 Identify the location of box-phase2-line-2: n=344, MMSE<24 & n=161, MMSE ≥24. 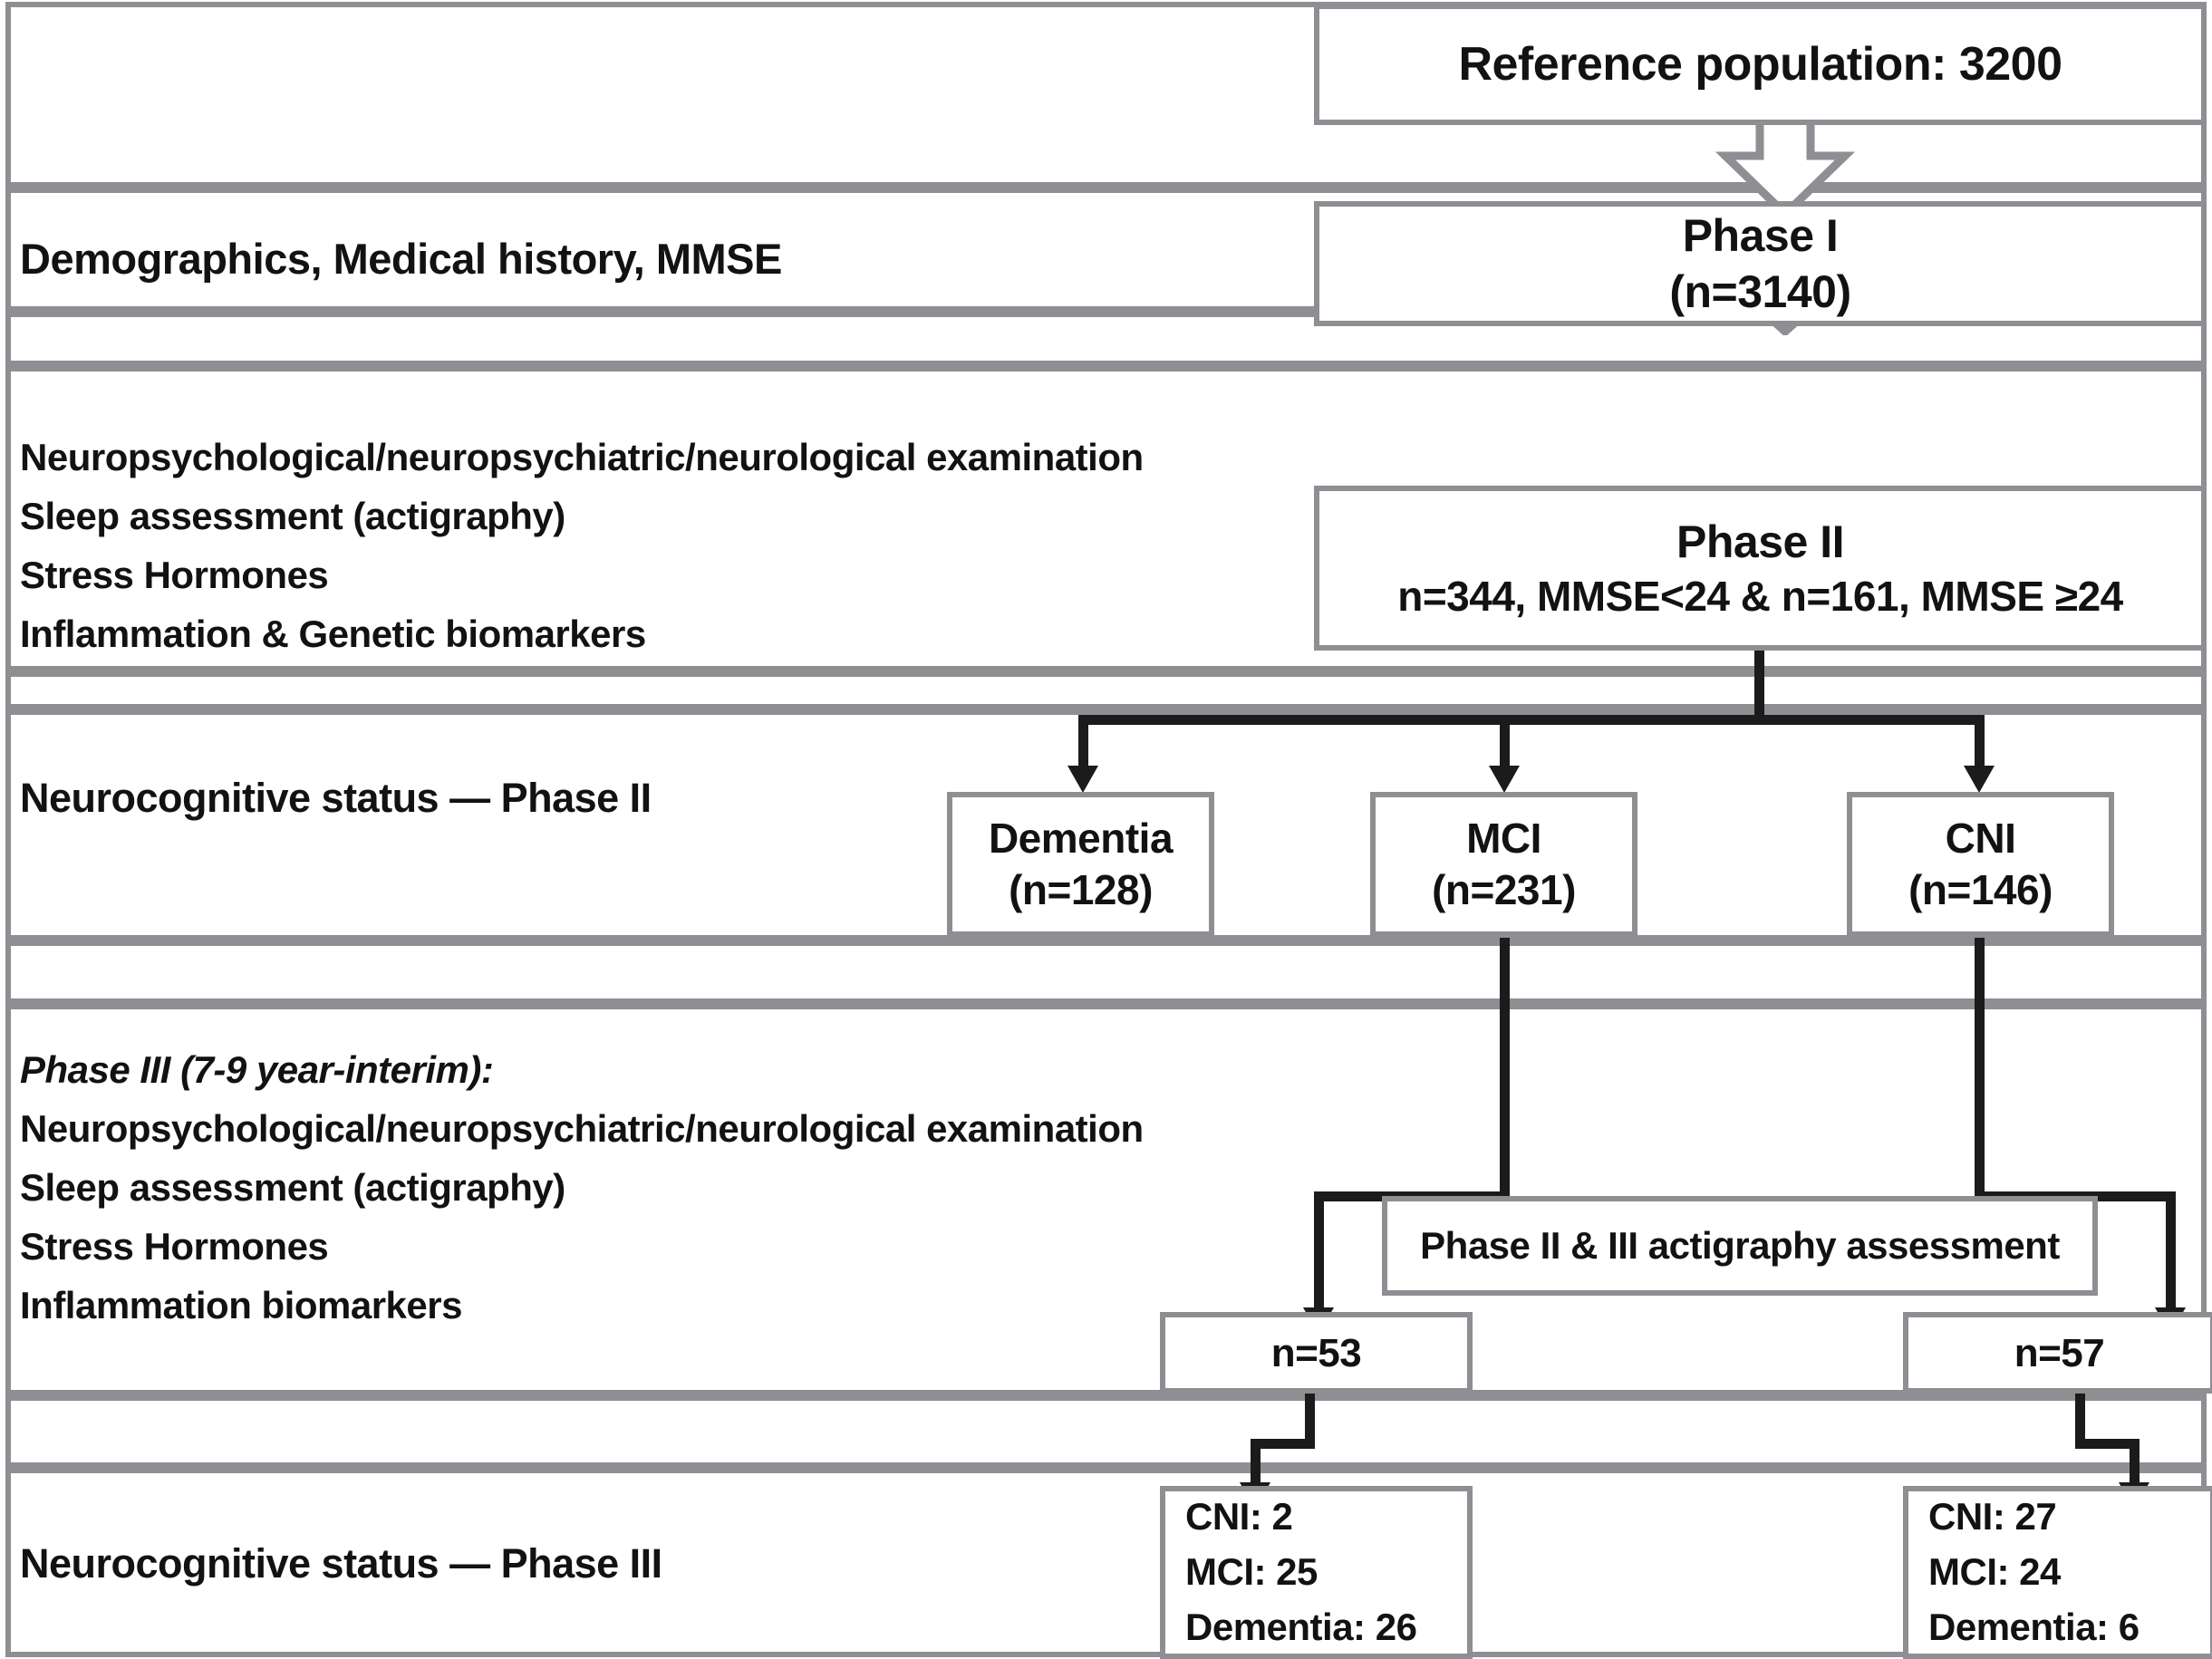
(1760, 596).